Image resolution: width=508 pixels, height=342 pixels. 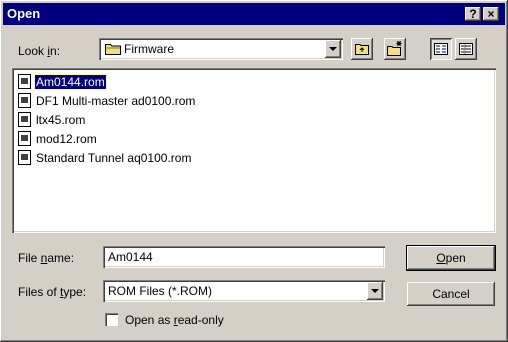 What do you see at coordinates (221, 49) in the screenshot?
I see `look-in-dropdown: Firmware` at bounding box center [221, 49].